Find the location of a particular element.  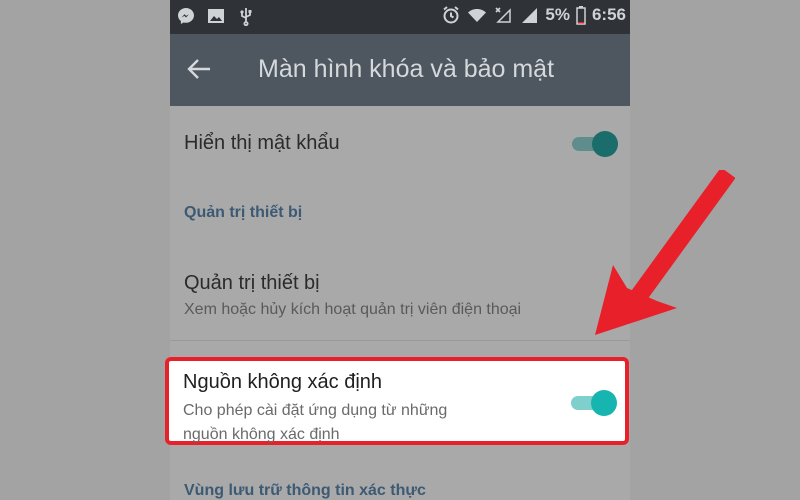

battery-level: 5% is located at coordinates (557, 14).